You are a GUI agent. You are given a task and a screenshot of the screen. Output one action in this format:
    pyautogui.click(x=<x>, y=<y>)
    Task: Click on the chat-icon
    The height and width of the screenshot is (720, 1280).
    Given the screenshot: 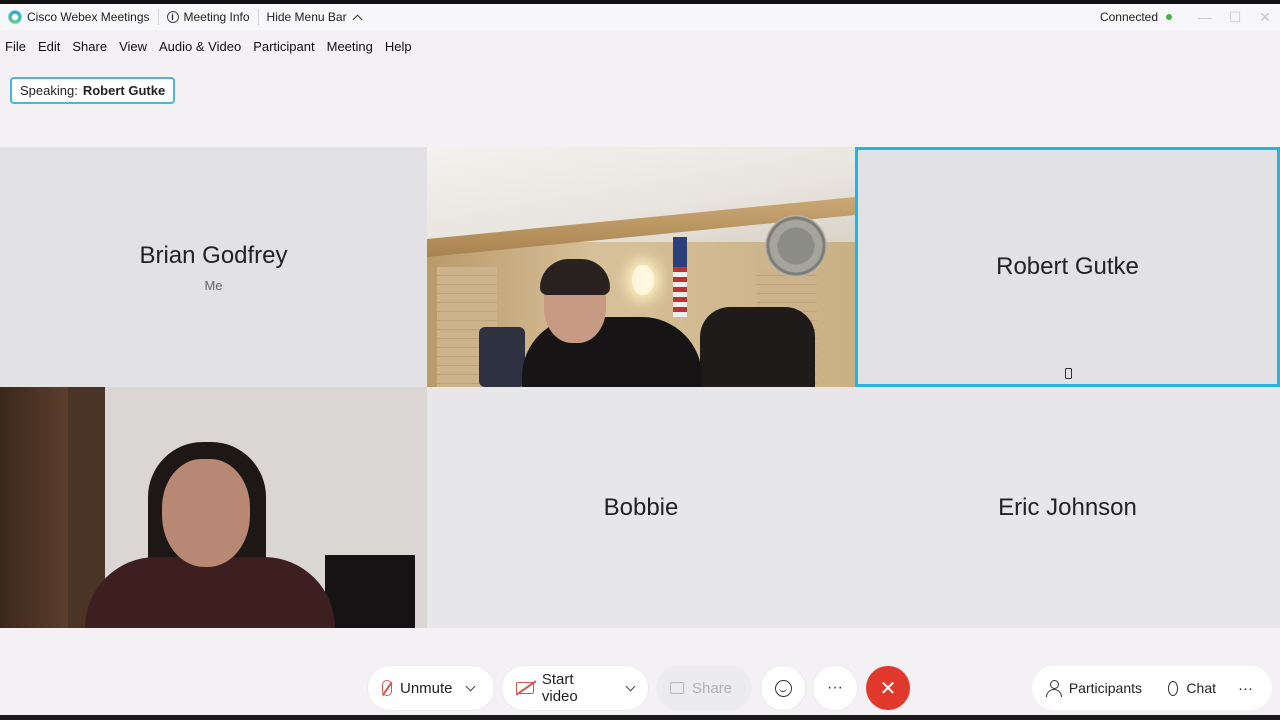 What is the action you would take?
    pyautogui.click(x=1173, y=688)
    